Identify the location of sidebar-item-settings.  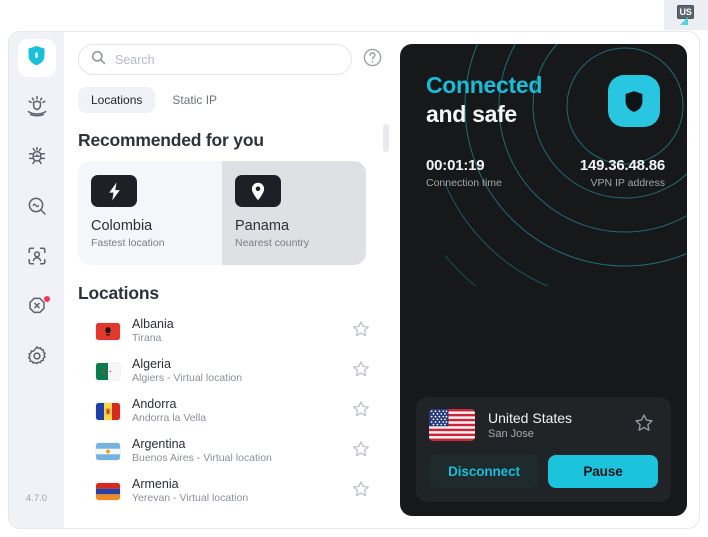
(37, 358).